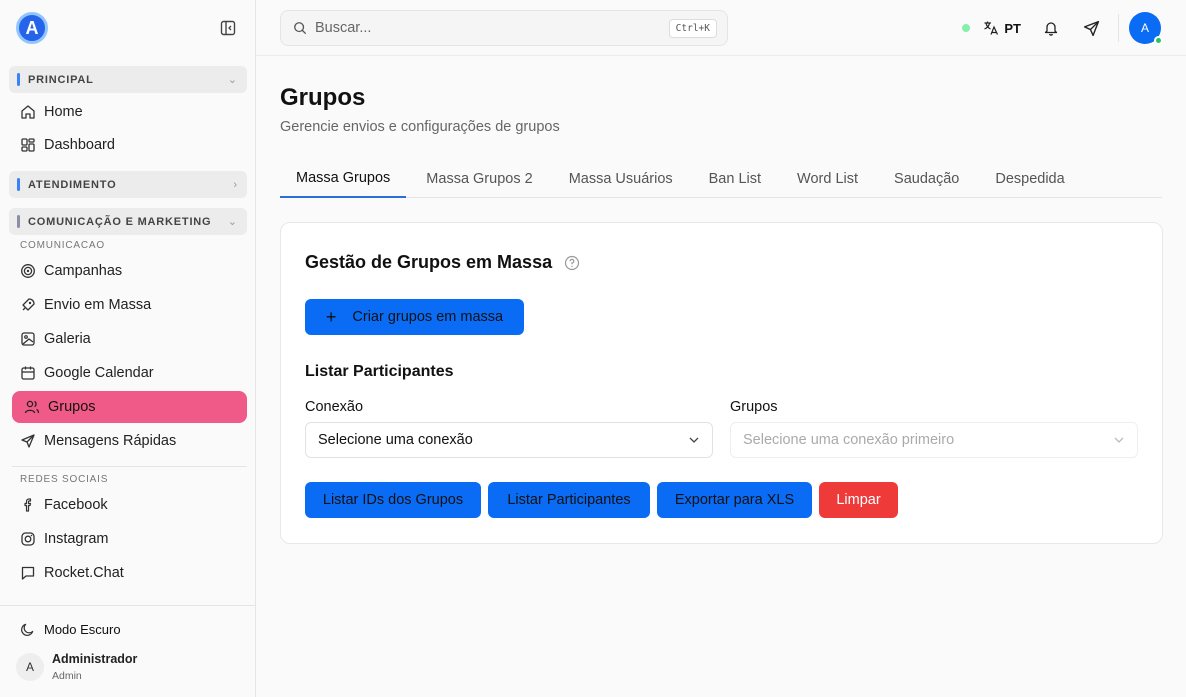  What do you see at coordinates (76, 505) in the screenshot?
I see `sidebar-item-label: Facebook` at bounding box center [76, 505].